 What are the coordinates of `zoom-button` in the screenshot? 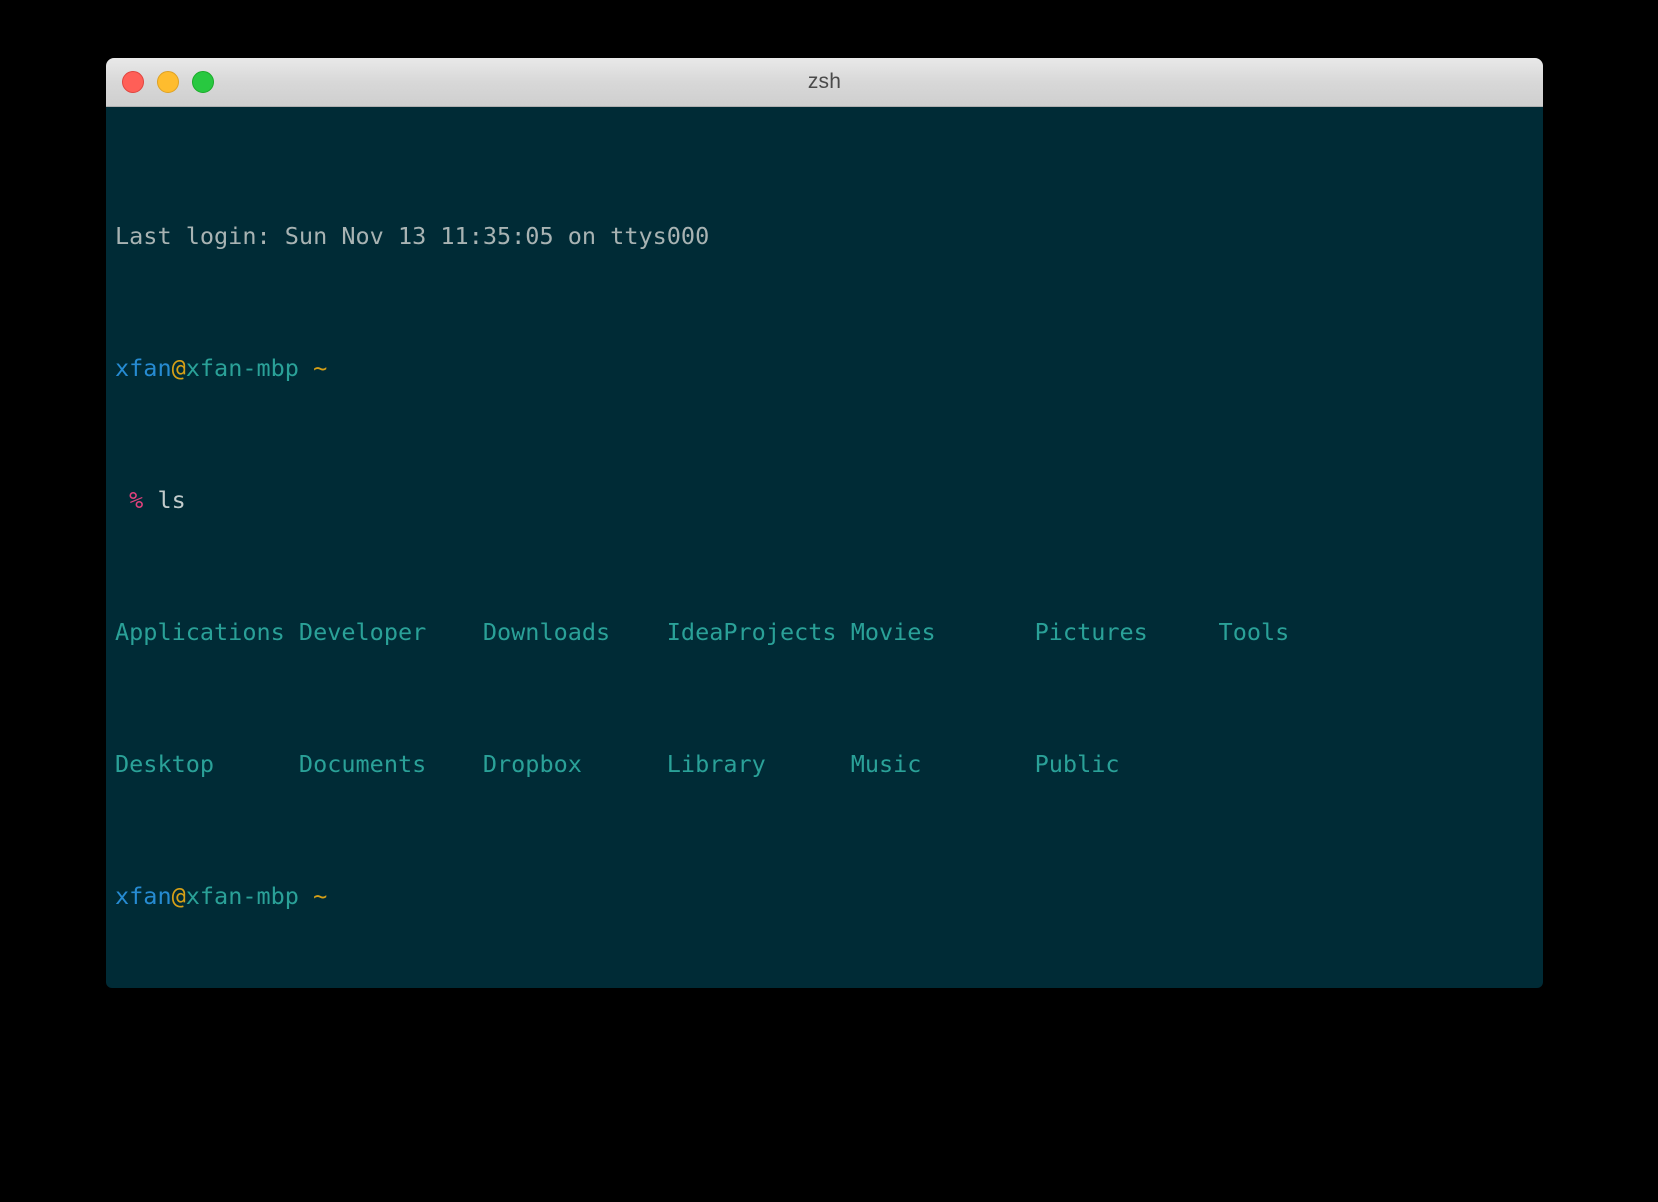 It's located at (203, 82).